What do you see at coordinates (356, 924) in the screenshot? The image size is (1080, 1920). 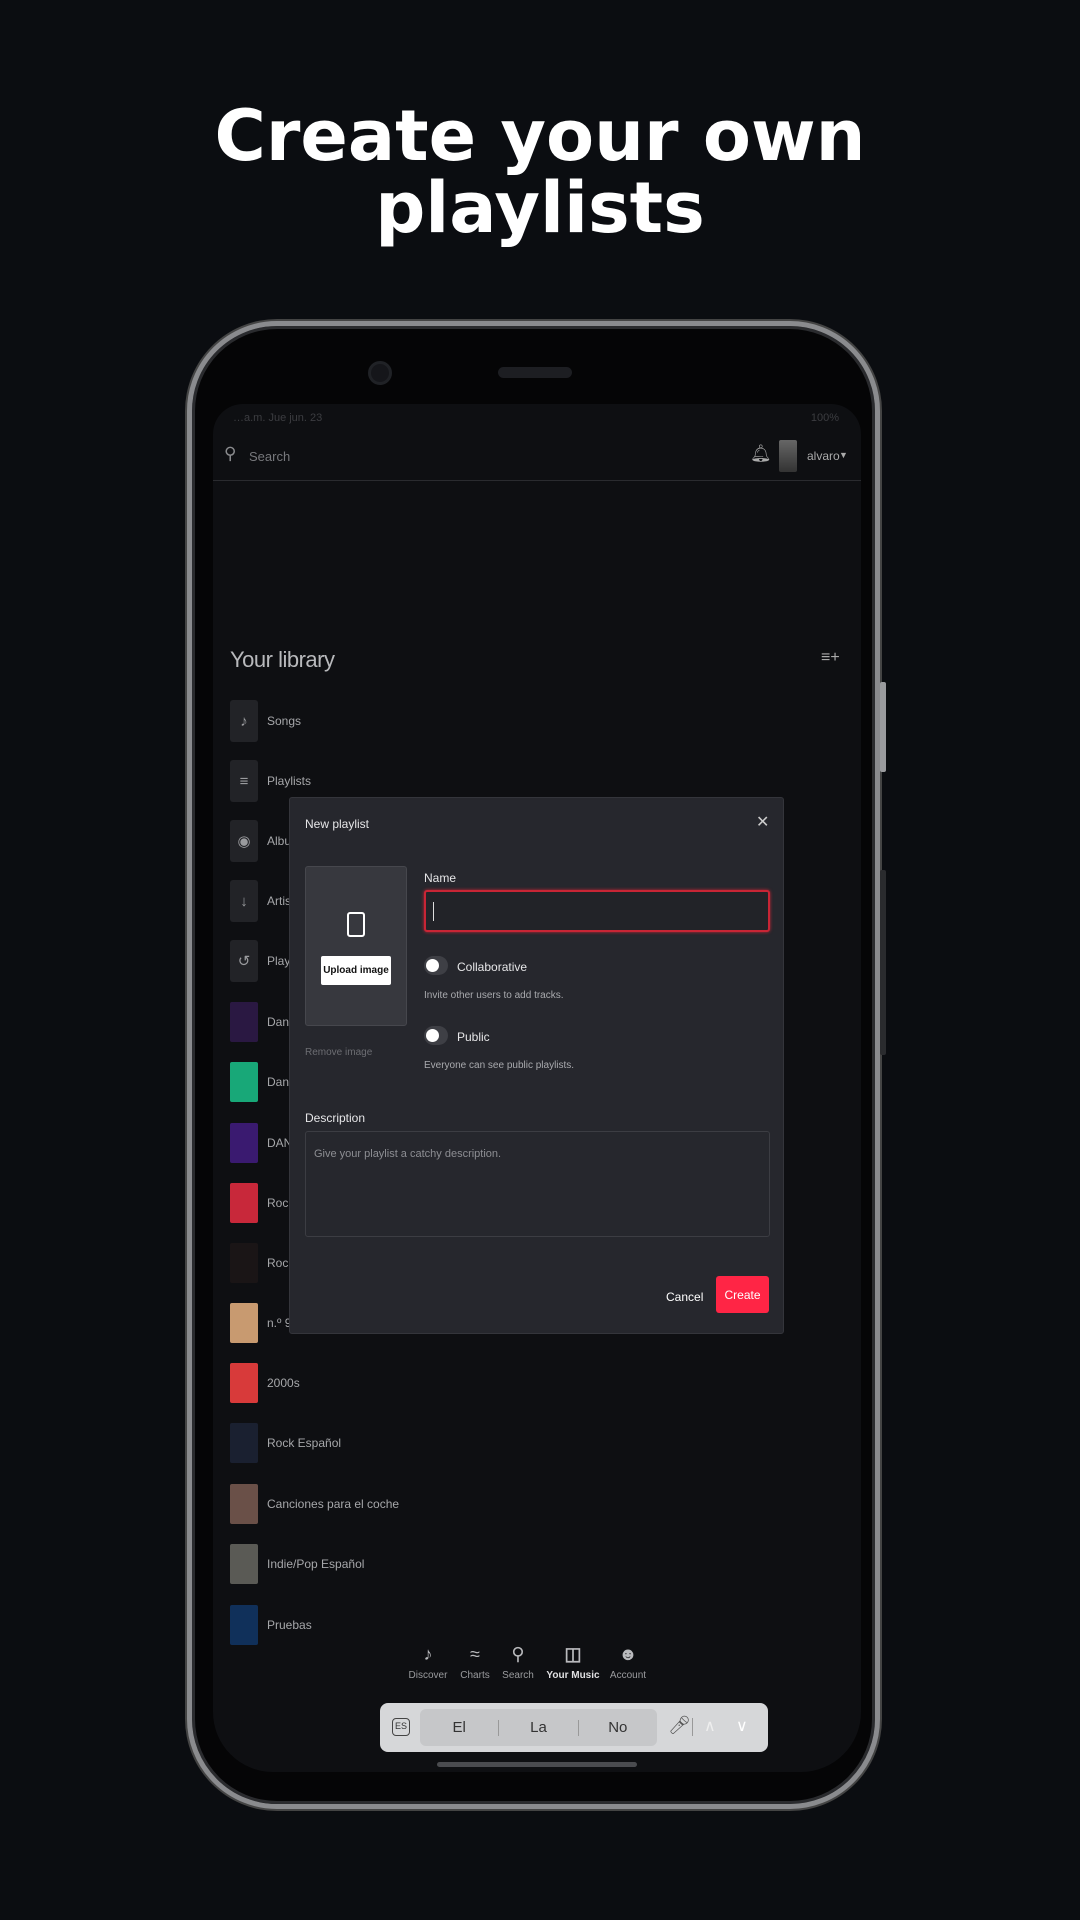 I see `image-icon` at bounding box center [356, 924].